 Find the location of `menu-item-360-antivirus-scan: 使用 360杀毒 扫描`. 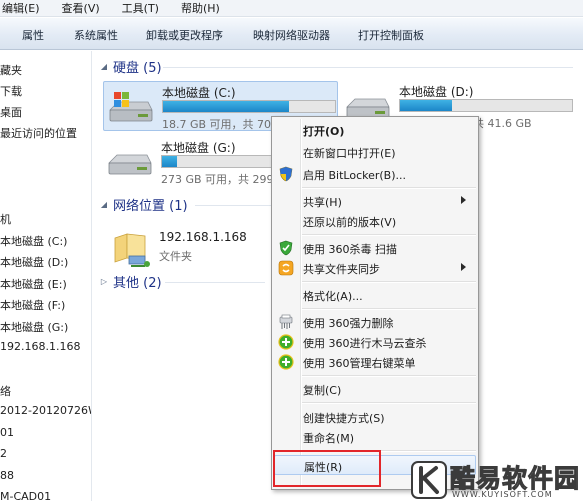

menu-item-360-antivirus-scan: 使用 360杀毒 扫描 is located at coordinates (375, 248).